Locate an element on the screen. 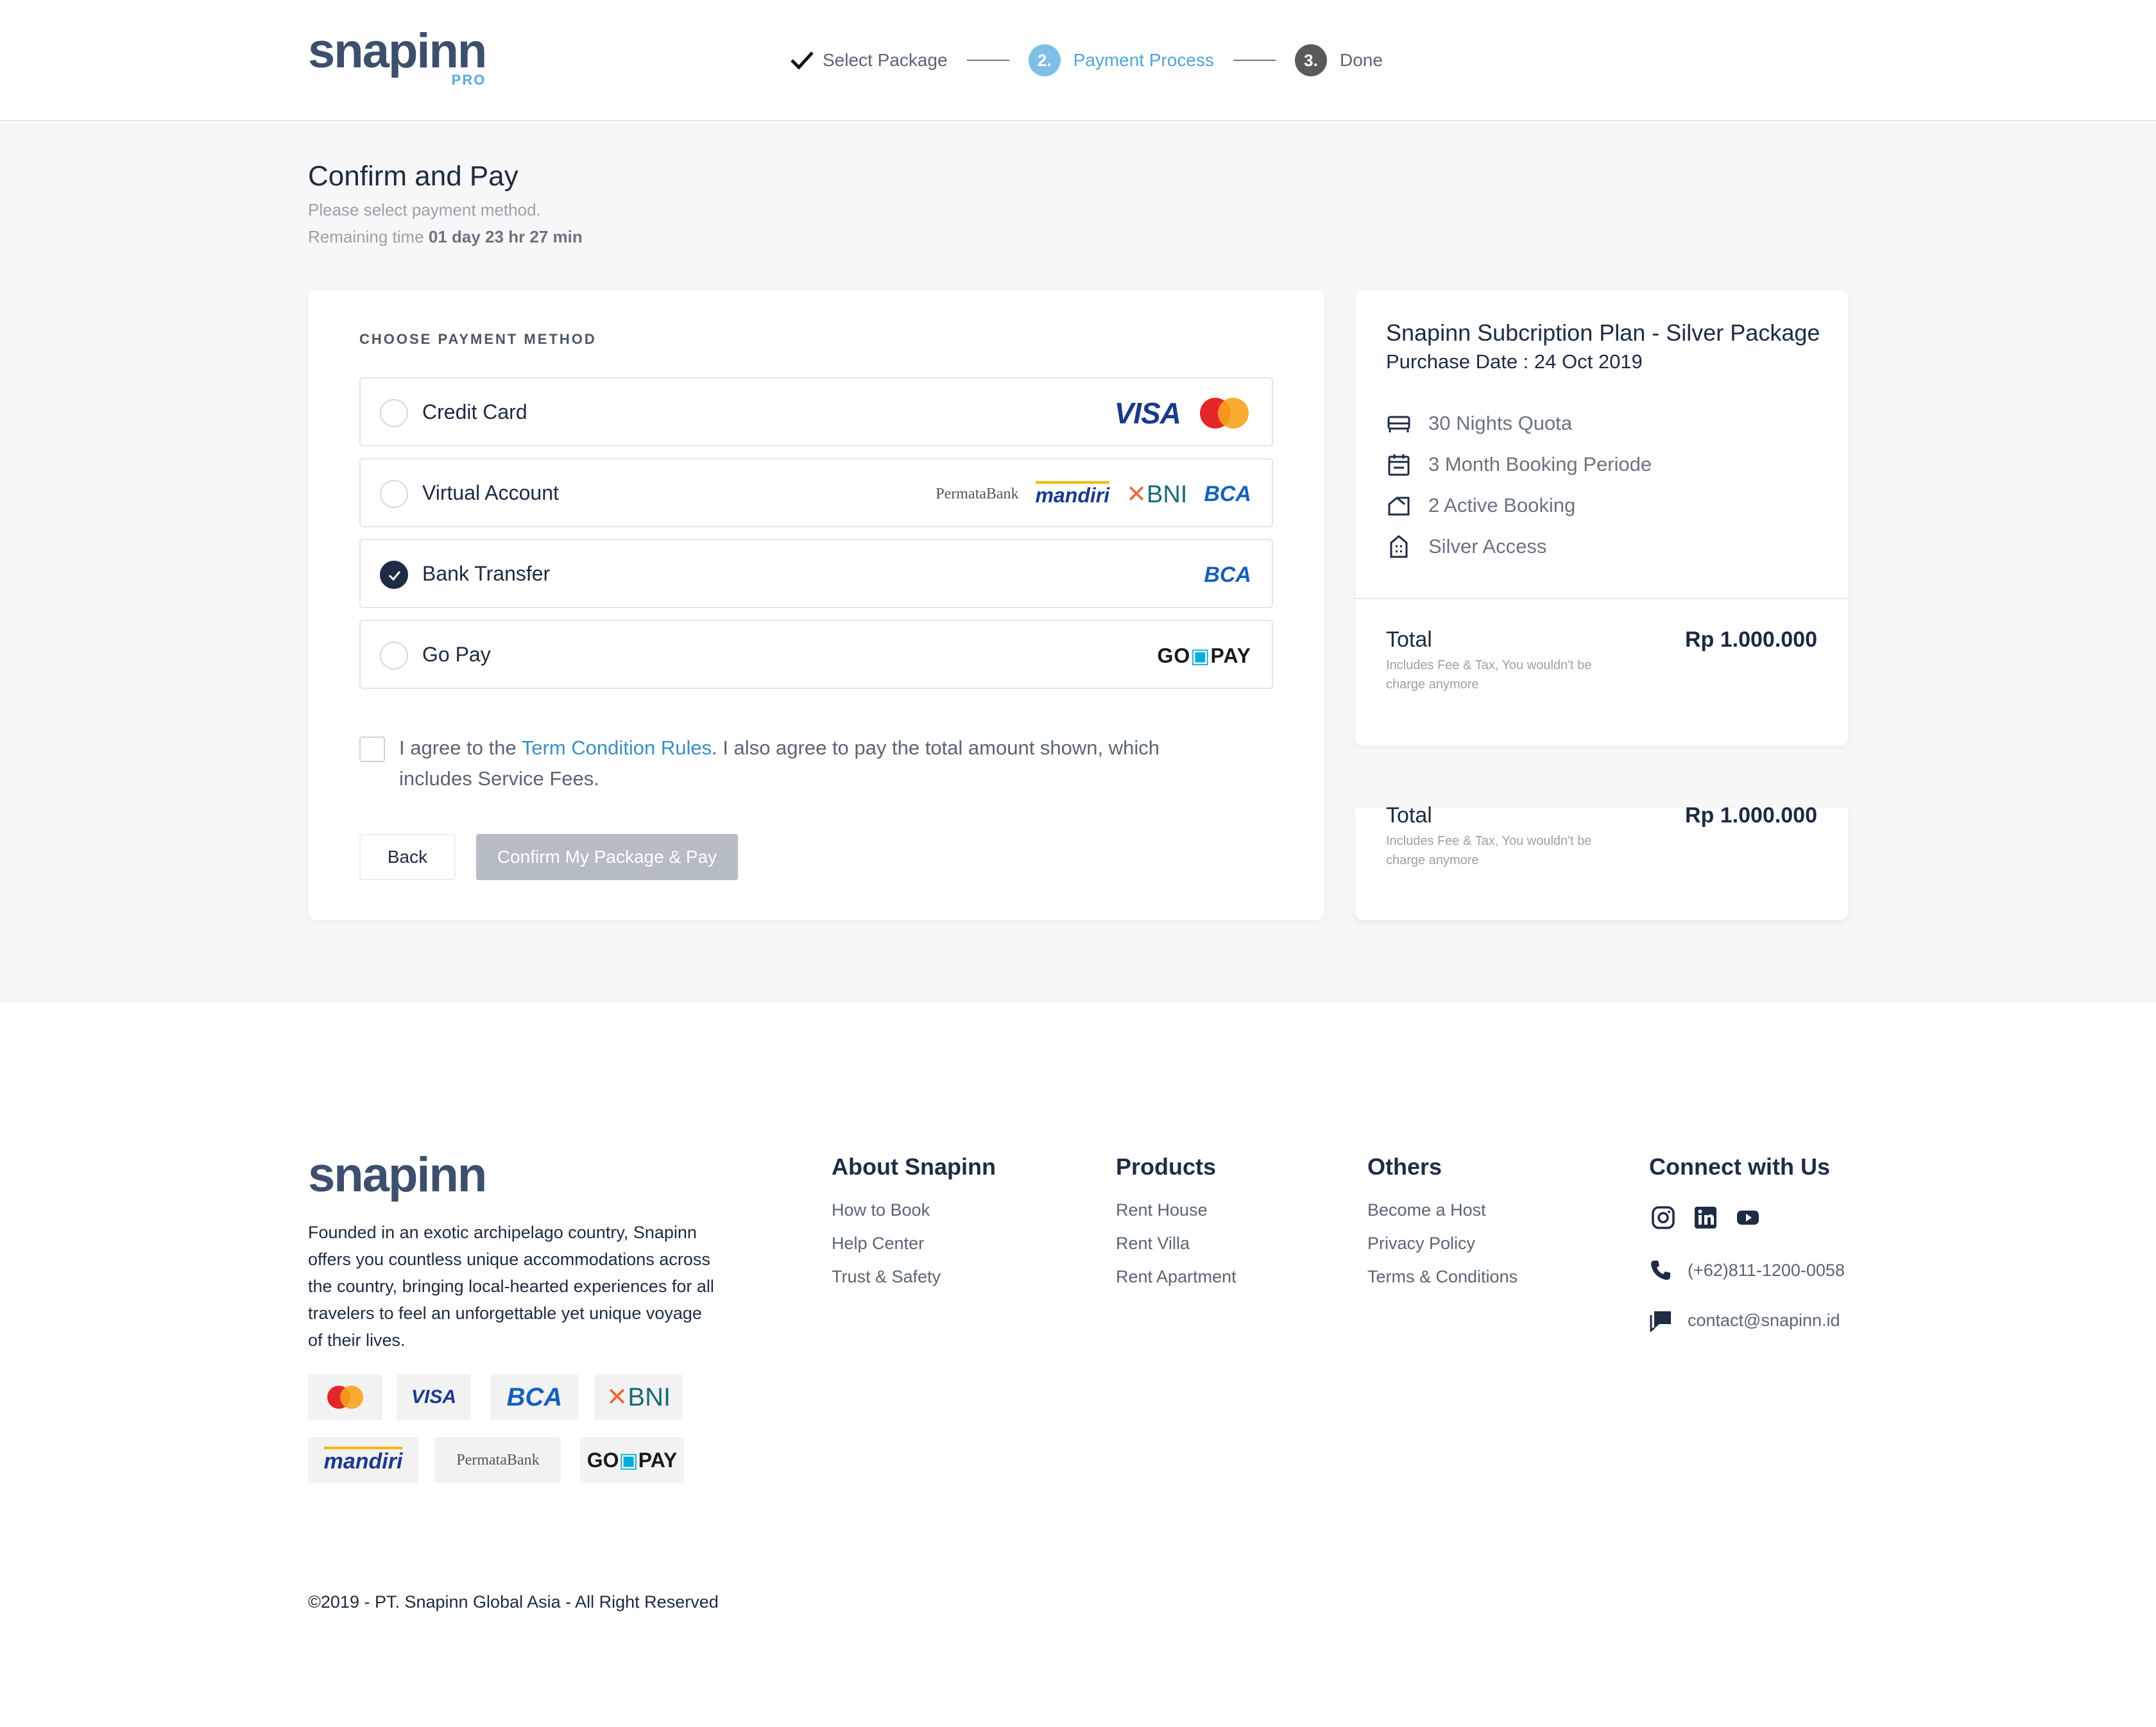  section-label: CHOOSE PAYMENT METHOD is located at coordinates (478, 339).